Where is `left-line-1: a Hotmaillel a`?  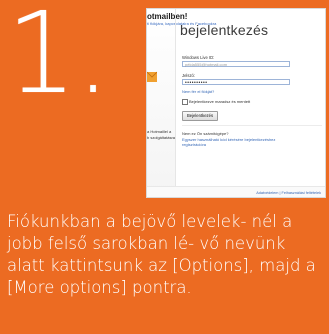
left-line-1: a Hotmaillel a is located at coordinates (159, 131).